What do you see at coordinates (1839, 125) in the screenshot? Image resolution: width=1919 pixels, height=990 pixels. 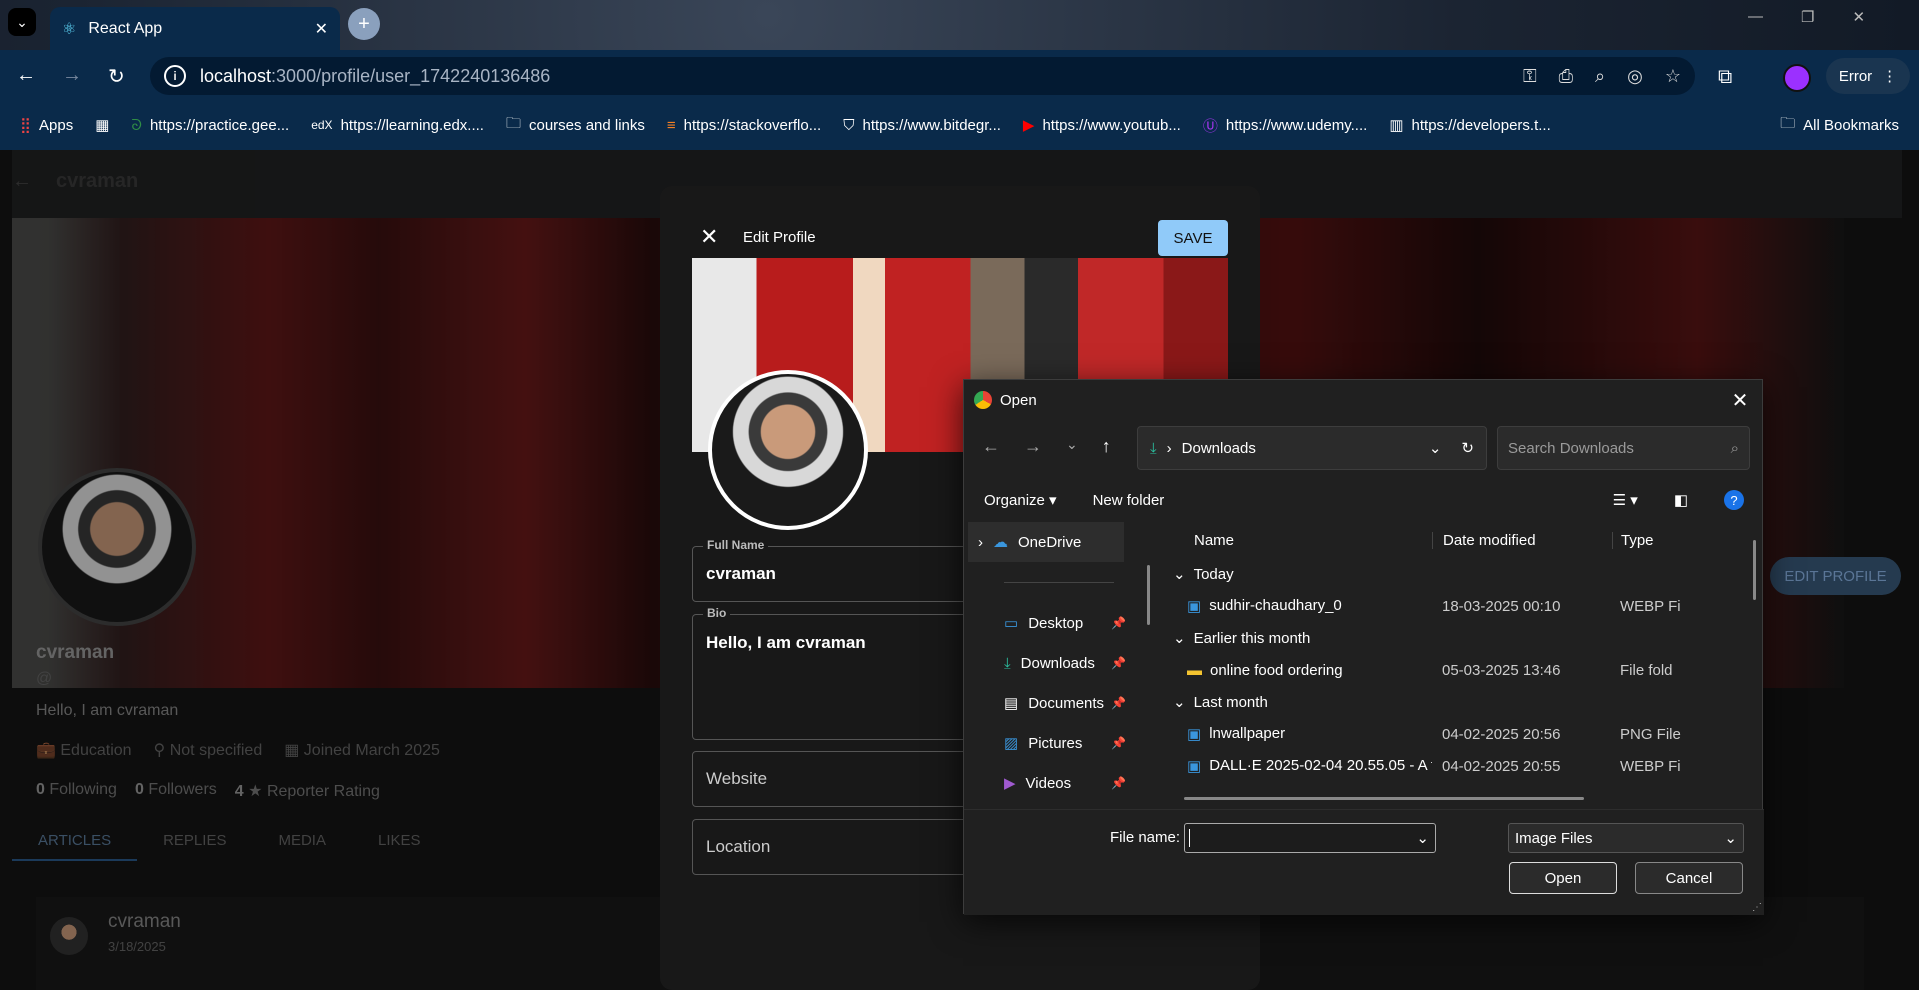 I see `all-bookmarks: 🗀 All Bookmarks` at bounding box center [1839, 125].